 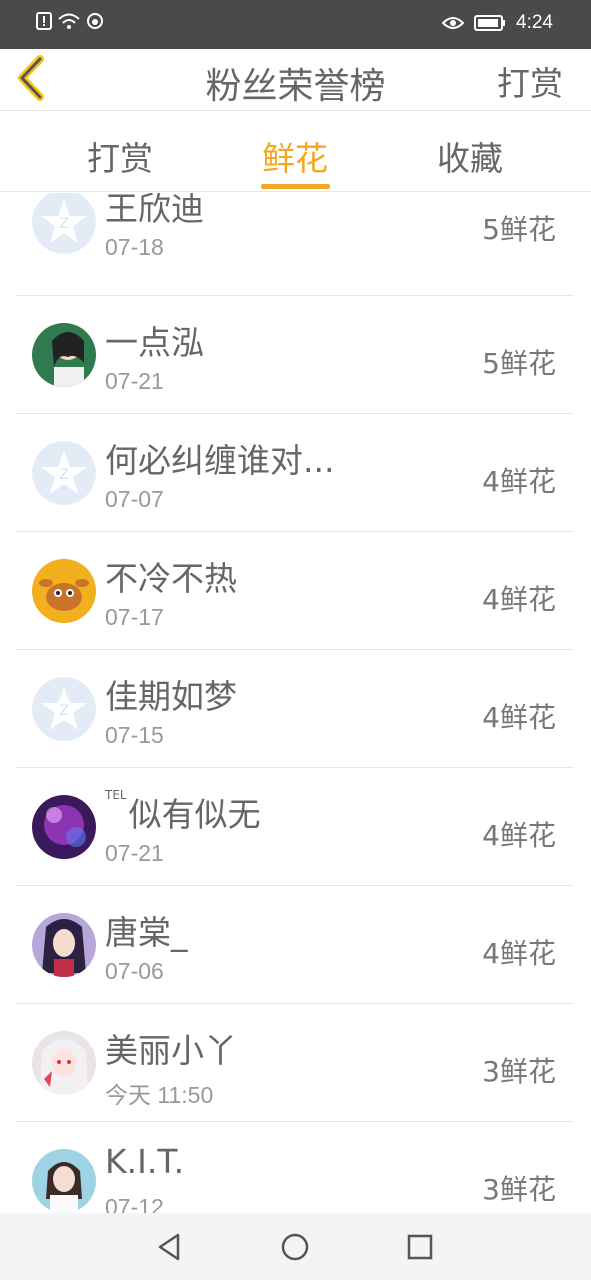 I want to click on home-circle-icon, so click(x=295, y=1247).